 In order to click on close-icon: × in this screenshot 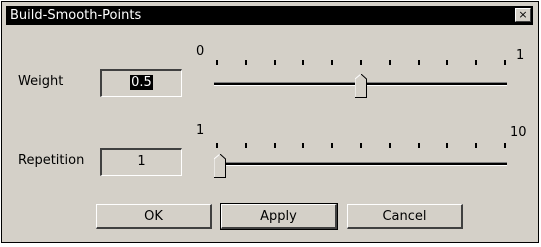, I will do `click(523, 14)`.